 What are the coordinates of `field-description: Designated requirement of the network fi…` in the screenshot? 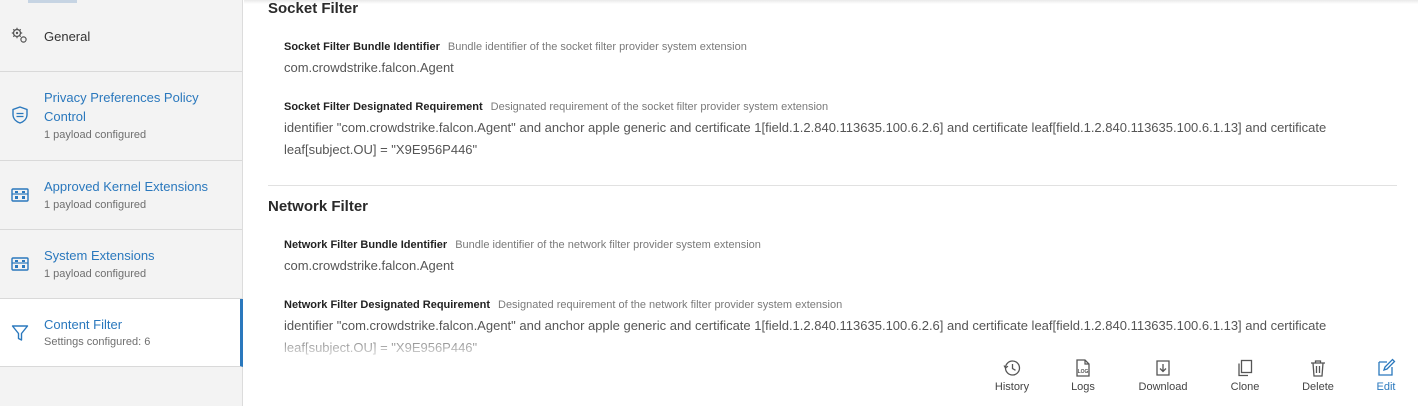 It's located at (670, 305).